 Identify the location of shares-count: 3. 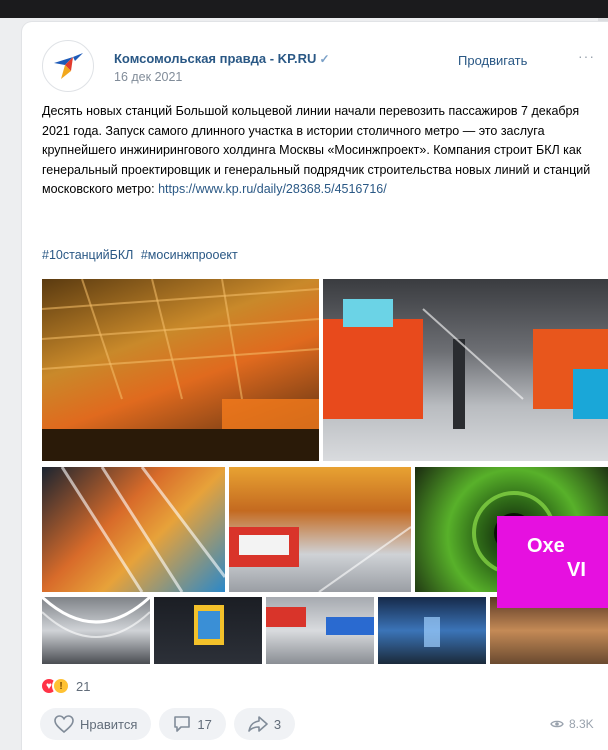
(277, 724).